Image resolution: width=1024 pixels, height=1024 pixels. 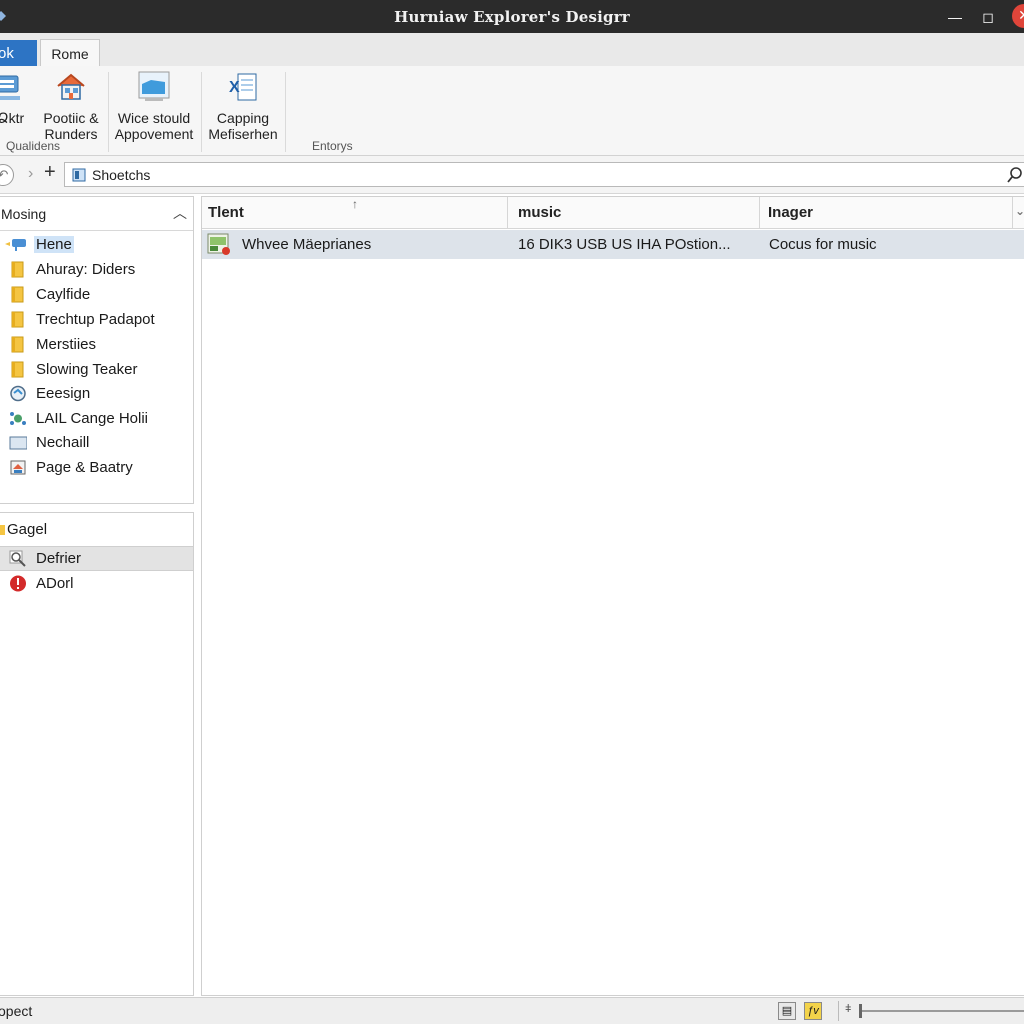 I want to click on nav-item-label: Defrier, so click(x=59, y=558).